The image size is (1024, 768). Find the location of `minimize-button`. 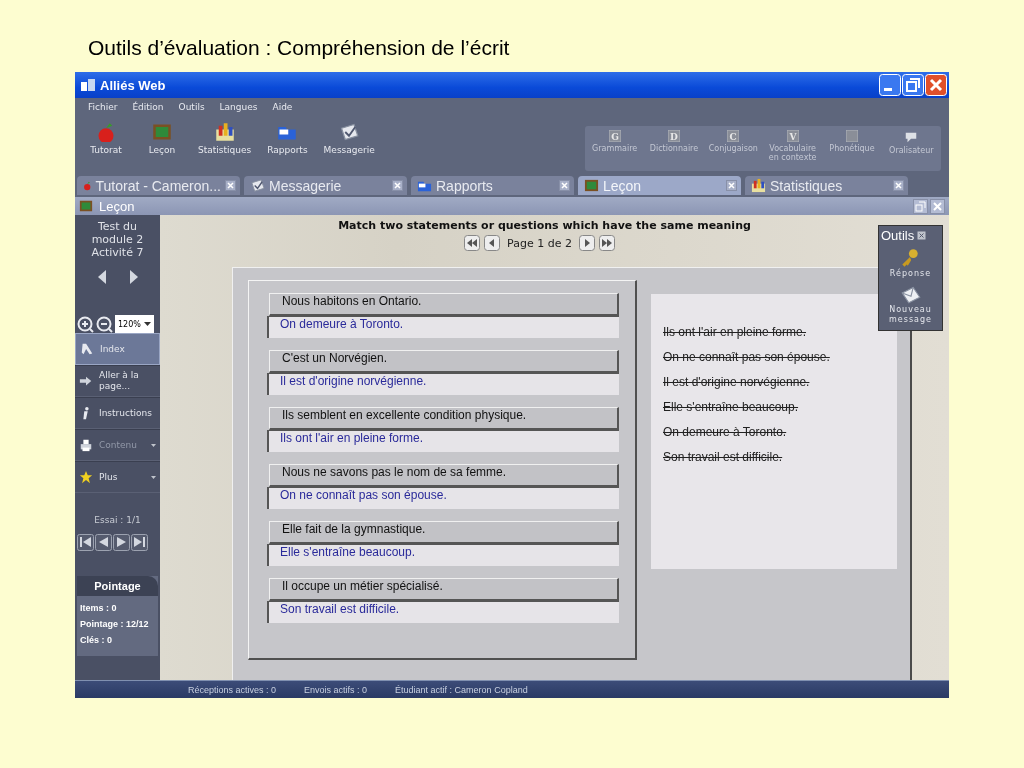

minimize-button is located at coordinates (890, 85).